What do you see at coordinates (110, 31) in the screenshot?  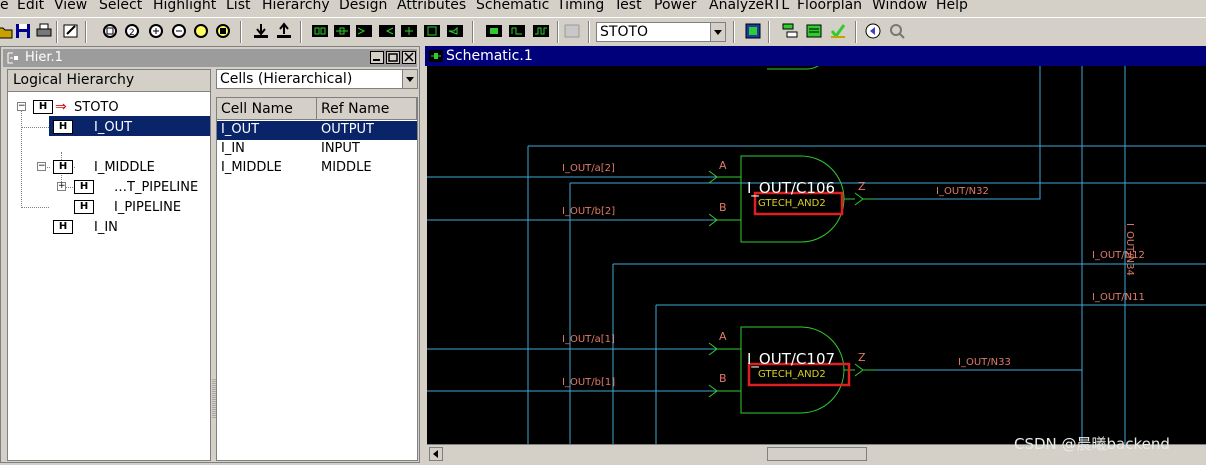 I see `zoom-fit-icon` at bounding box center [110, 31].